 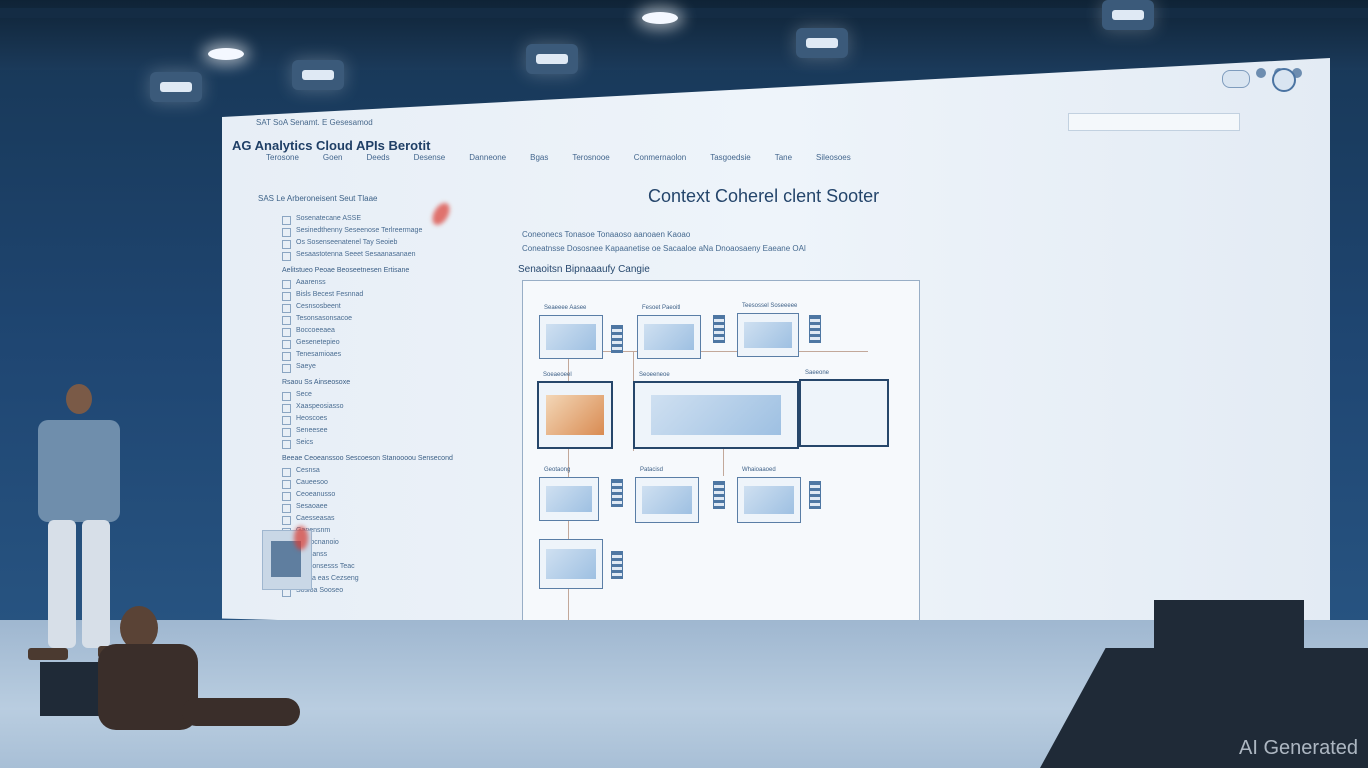 I want to click on tree-item: Sesaoaee, so click(x=367, y=507).